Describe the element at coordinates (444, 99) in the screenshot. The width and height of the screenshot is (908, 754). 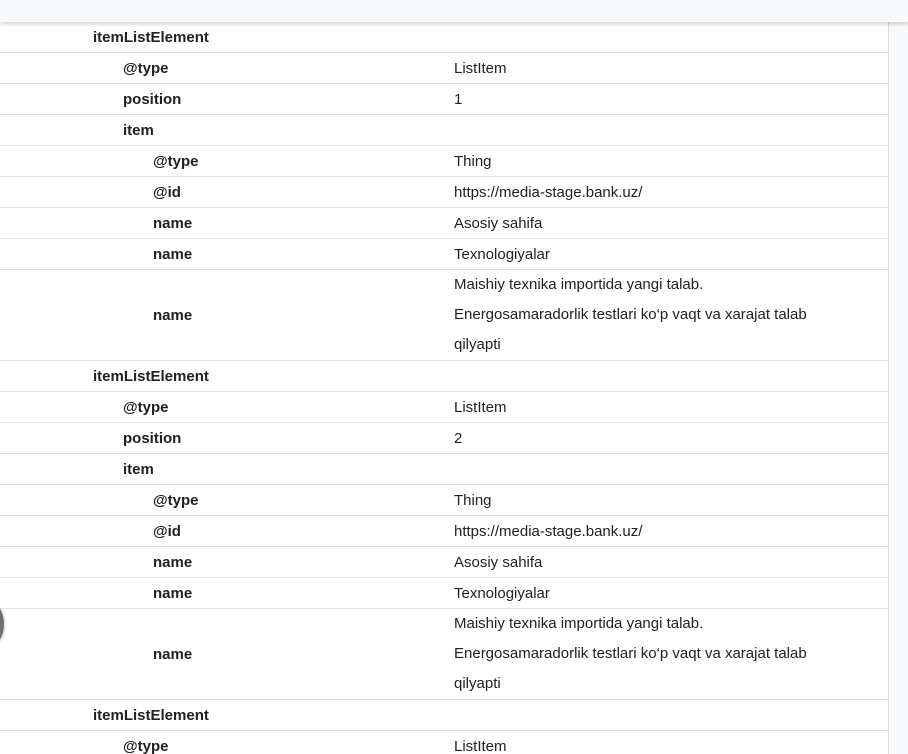
I see `table-row: position 1` at that location.